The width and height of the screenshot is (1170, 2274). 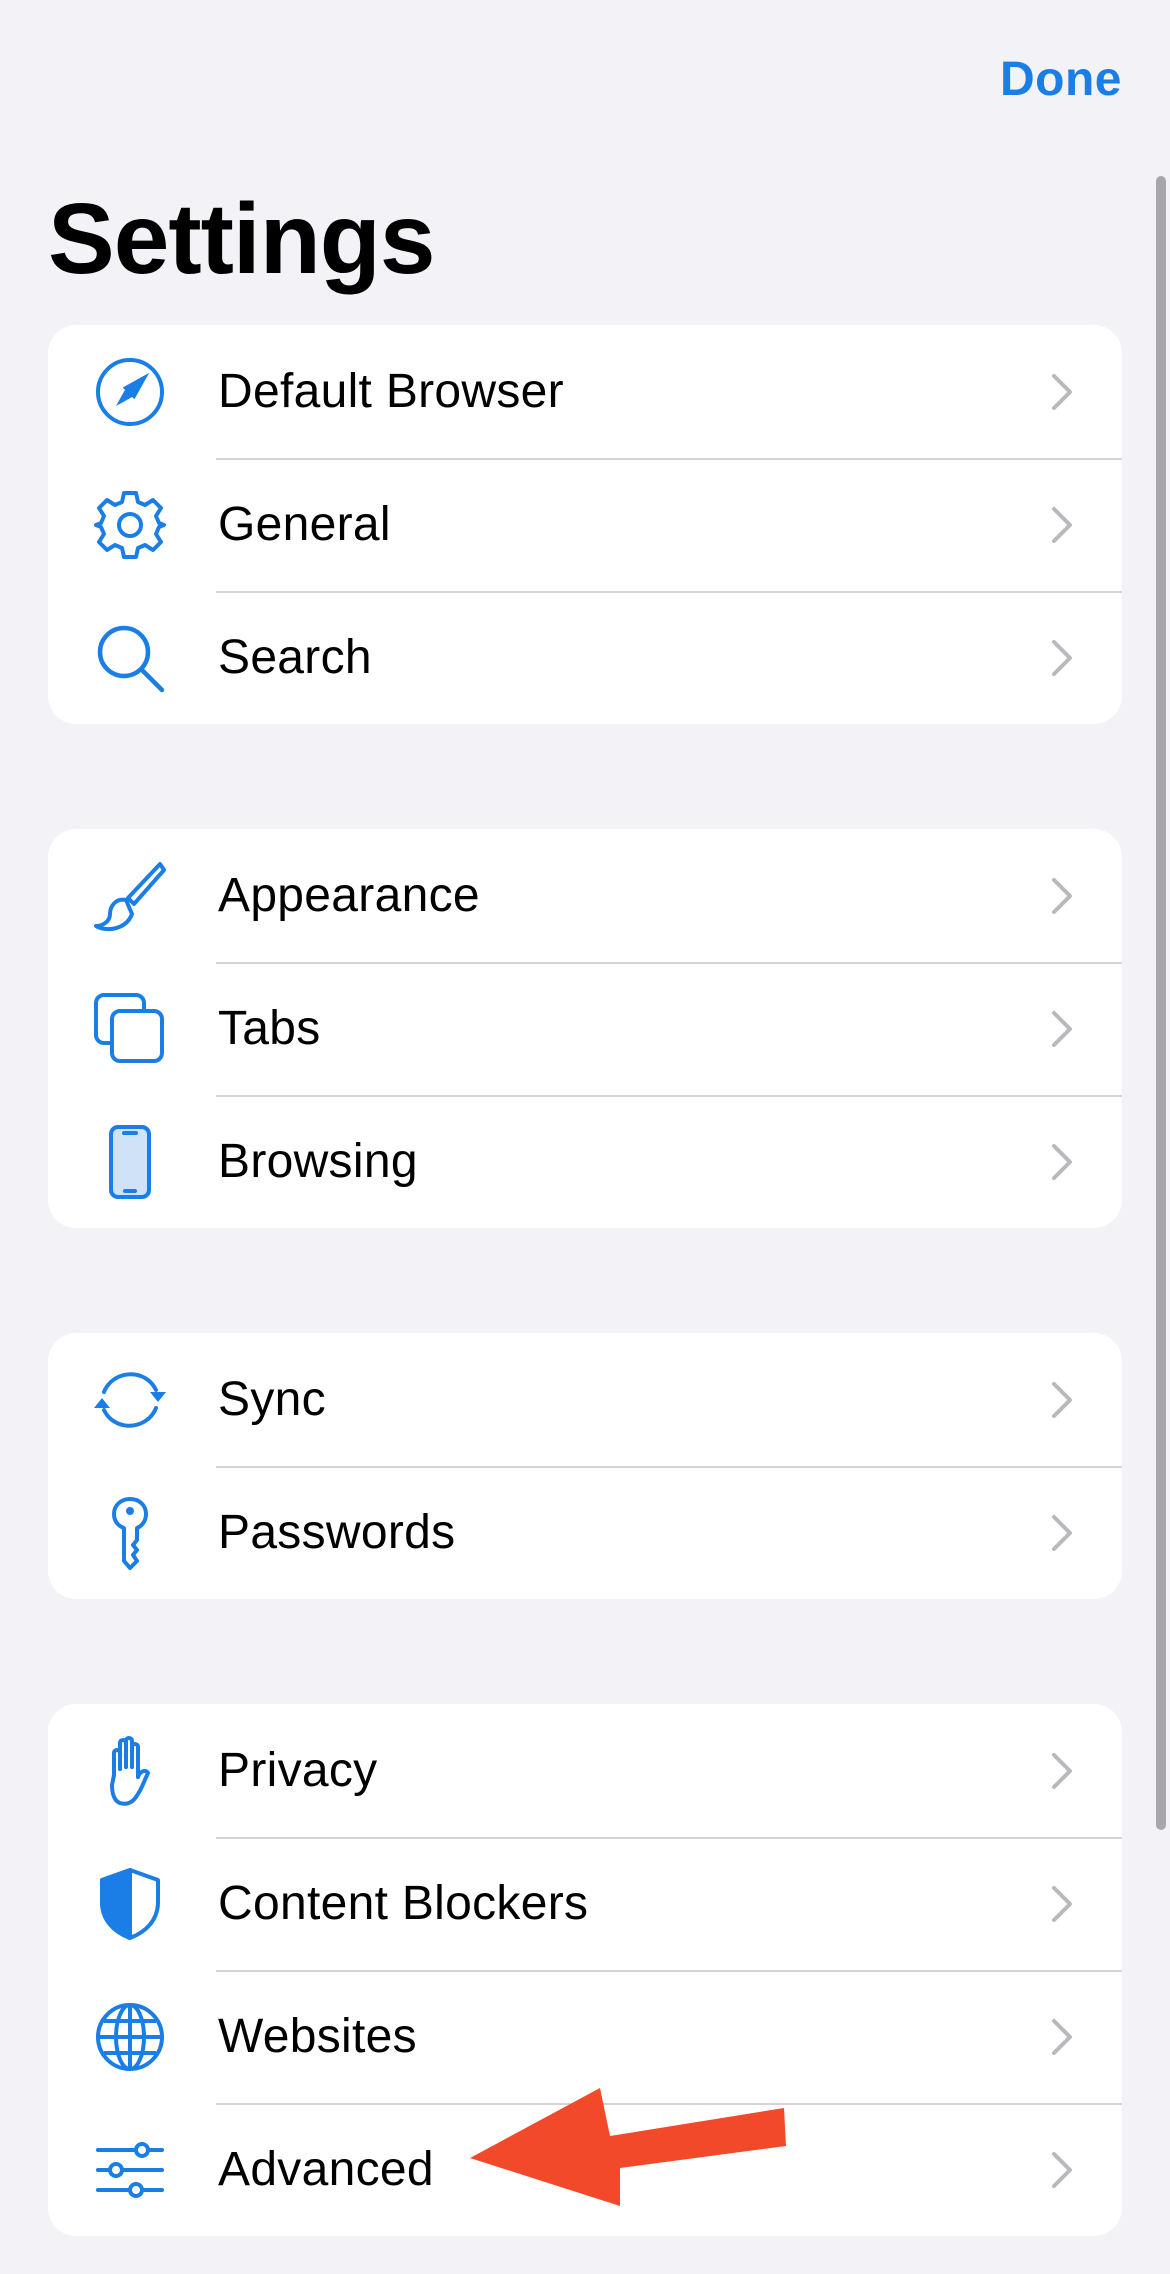 I want to click on row-label: Default Browser, so click(x=391, y=391).